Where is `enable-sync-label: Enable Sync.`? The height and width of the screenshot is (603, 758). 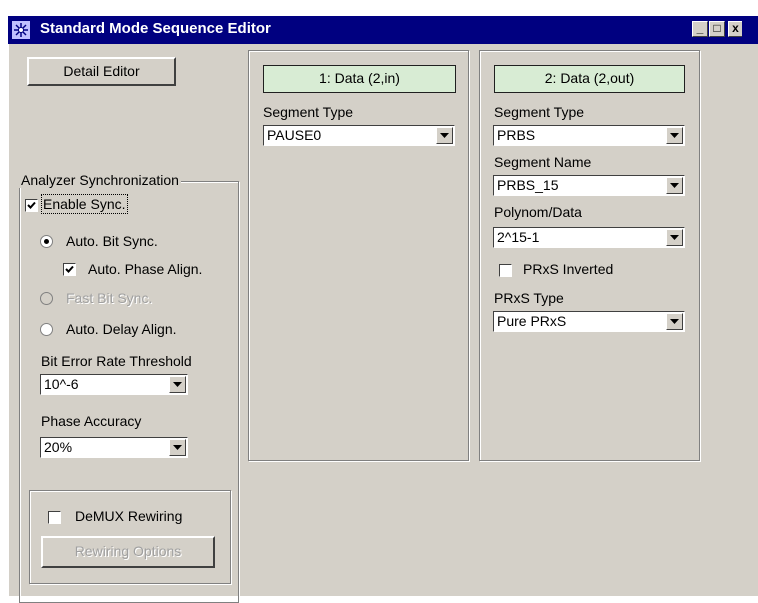
enable-sync-label: Enable Sync. is located at coordinates (84, 204).